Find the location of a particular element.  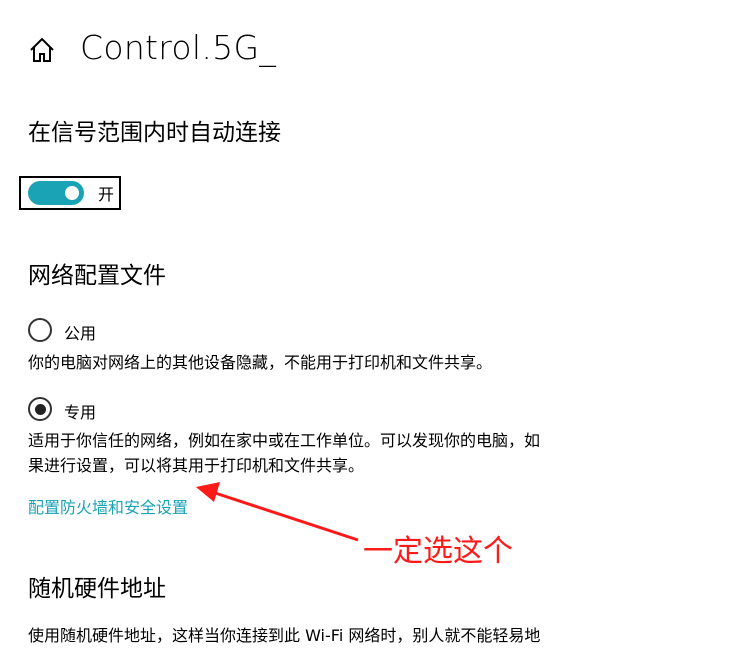

annotation-text: 一定选这个 is located at coordinates (438, 551).